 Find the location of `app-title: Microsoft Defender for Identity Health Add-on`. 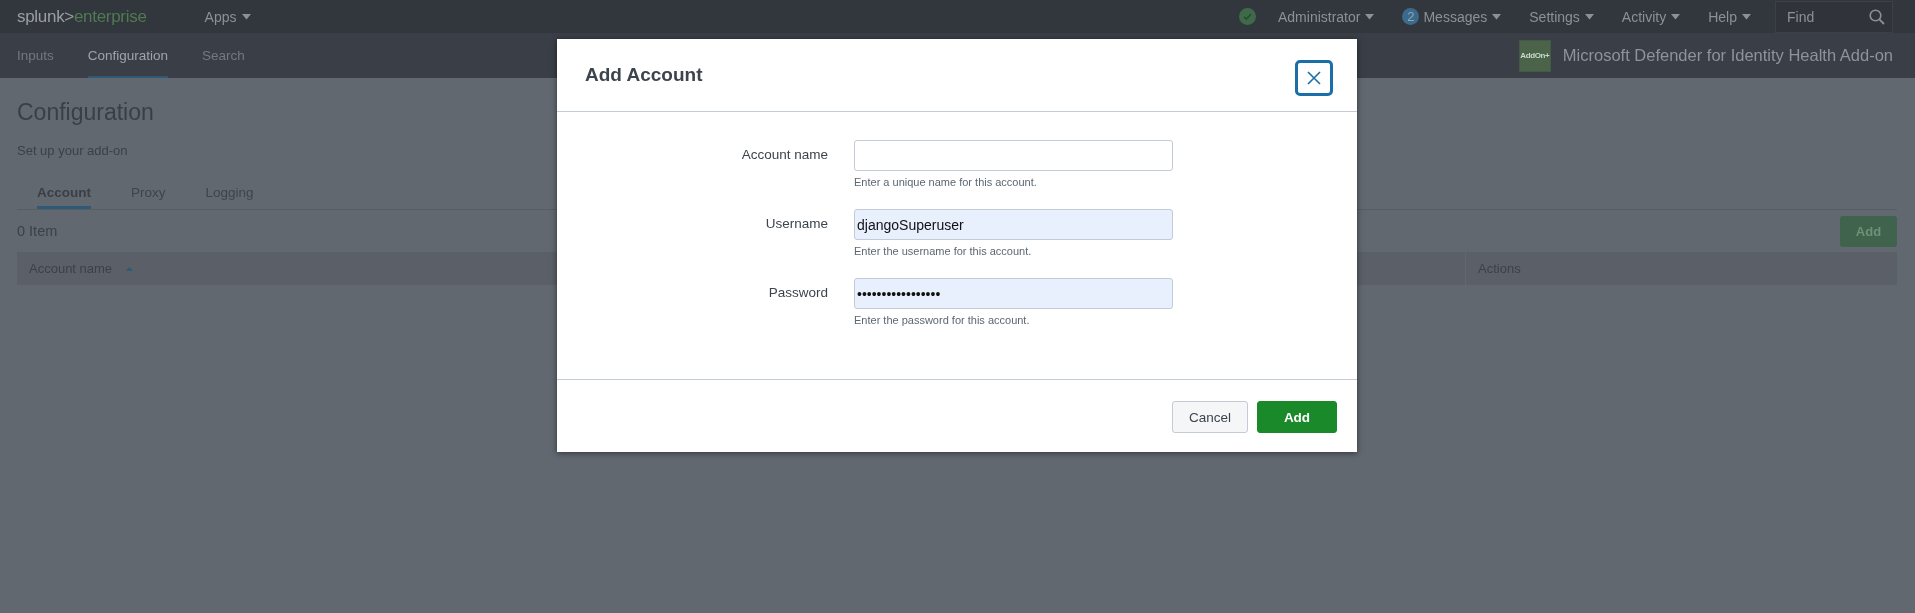

app-title: Microsoft Defender for Identity Health Add-on is located at coordinates (1727, 55).